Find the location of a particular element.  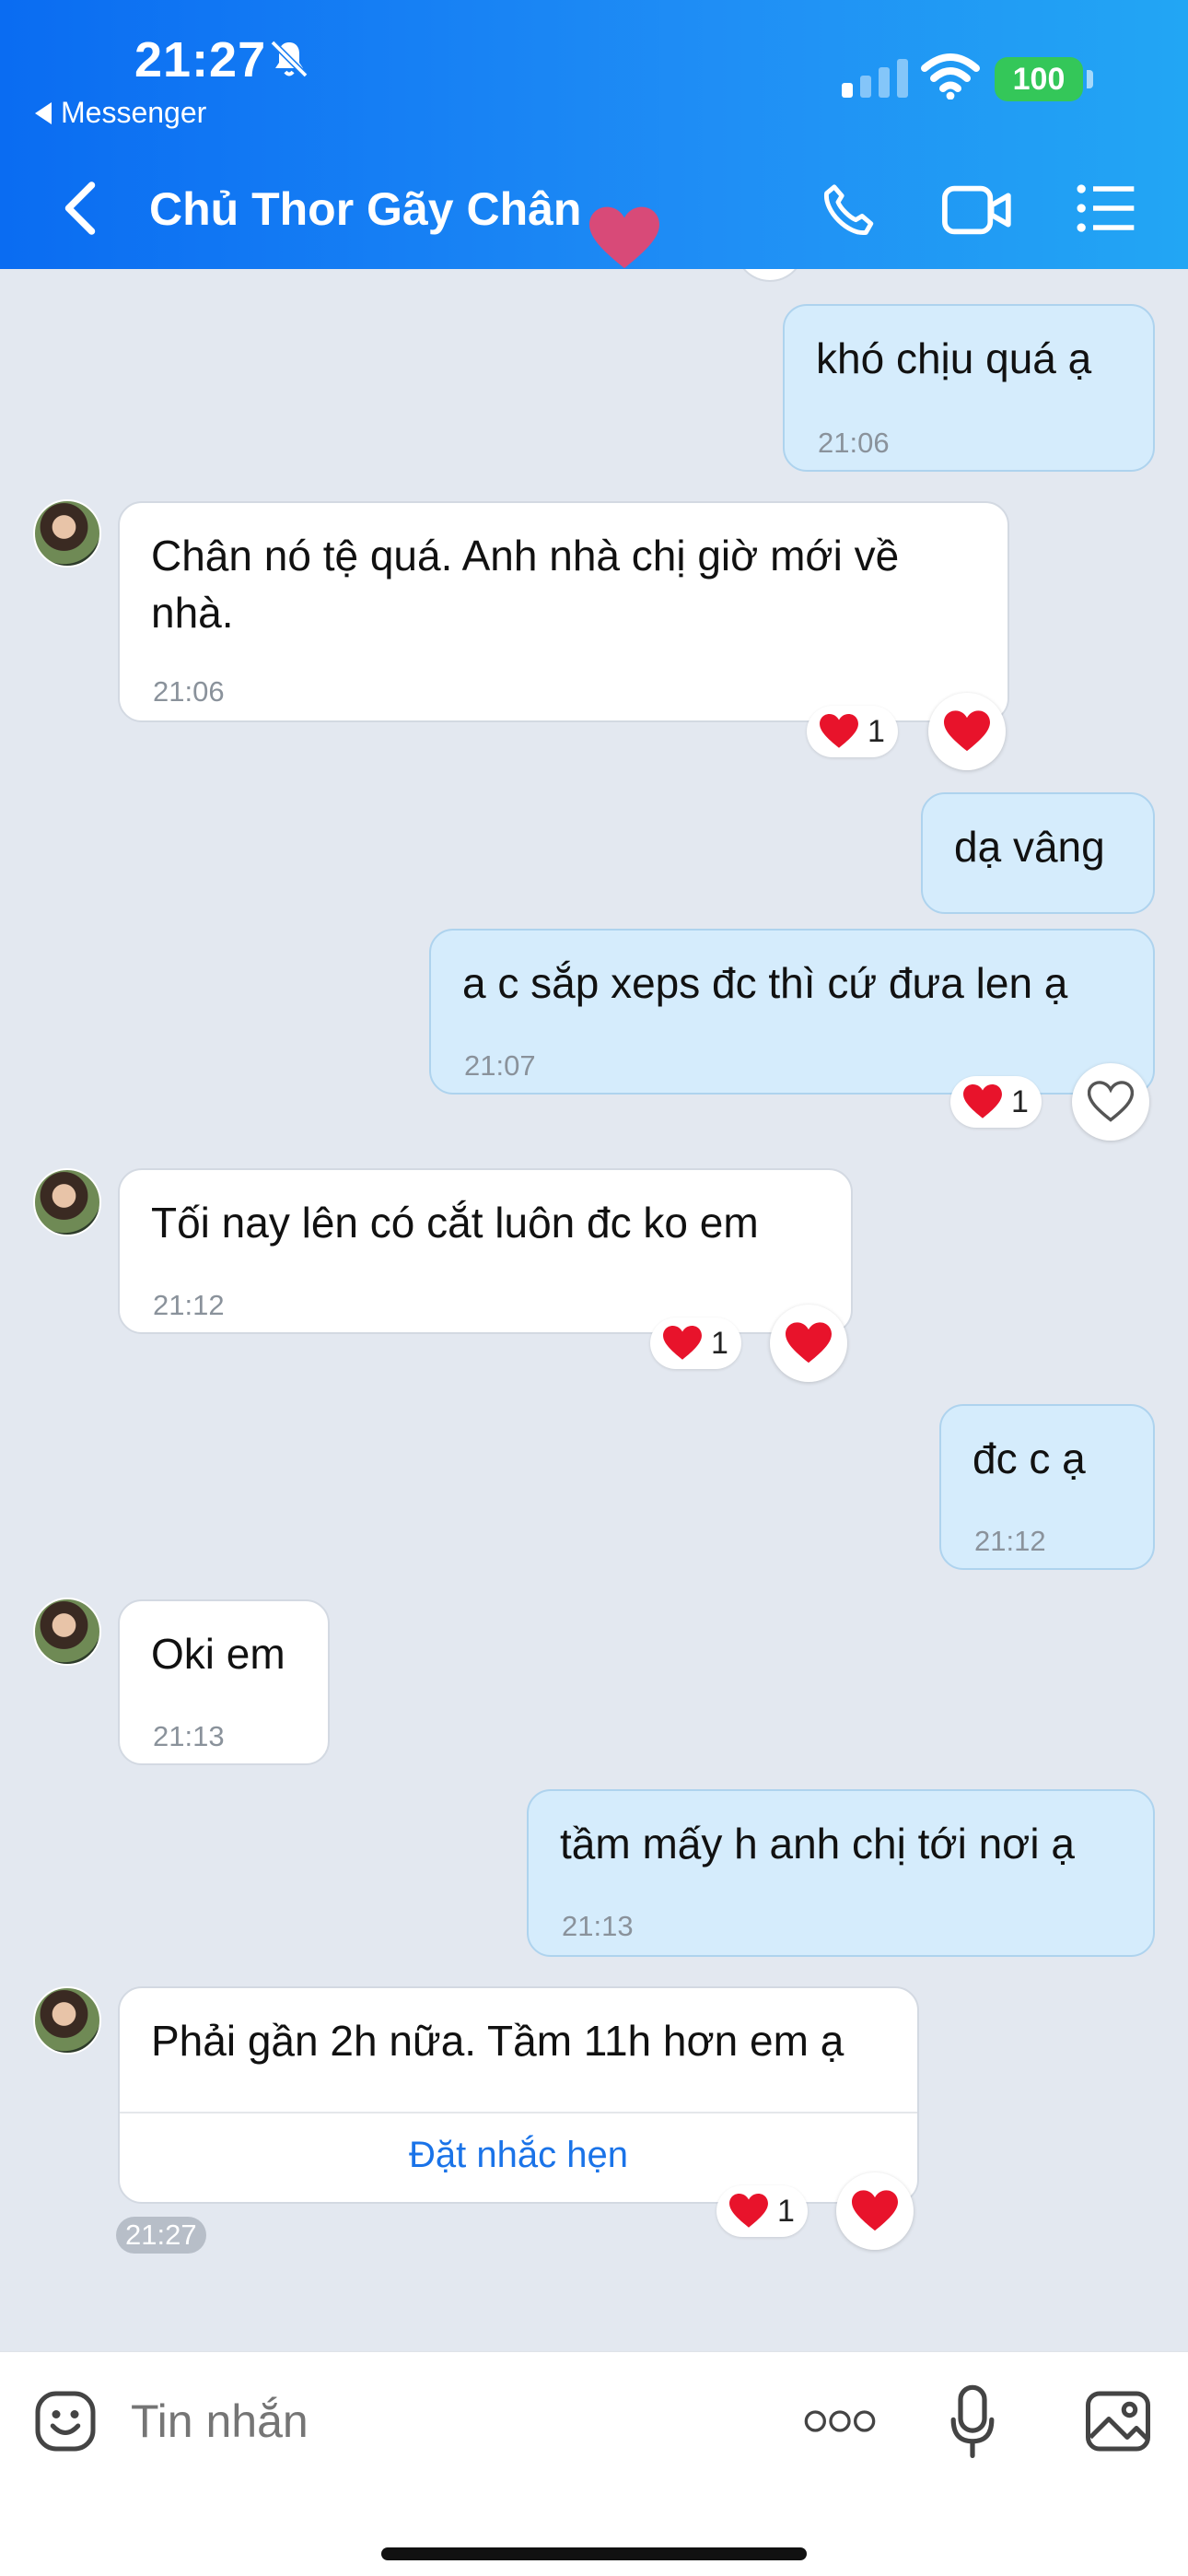

heart-outline-icon is located at coordinates (1111, 1102).